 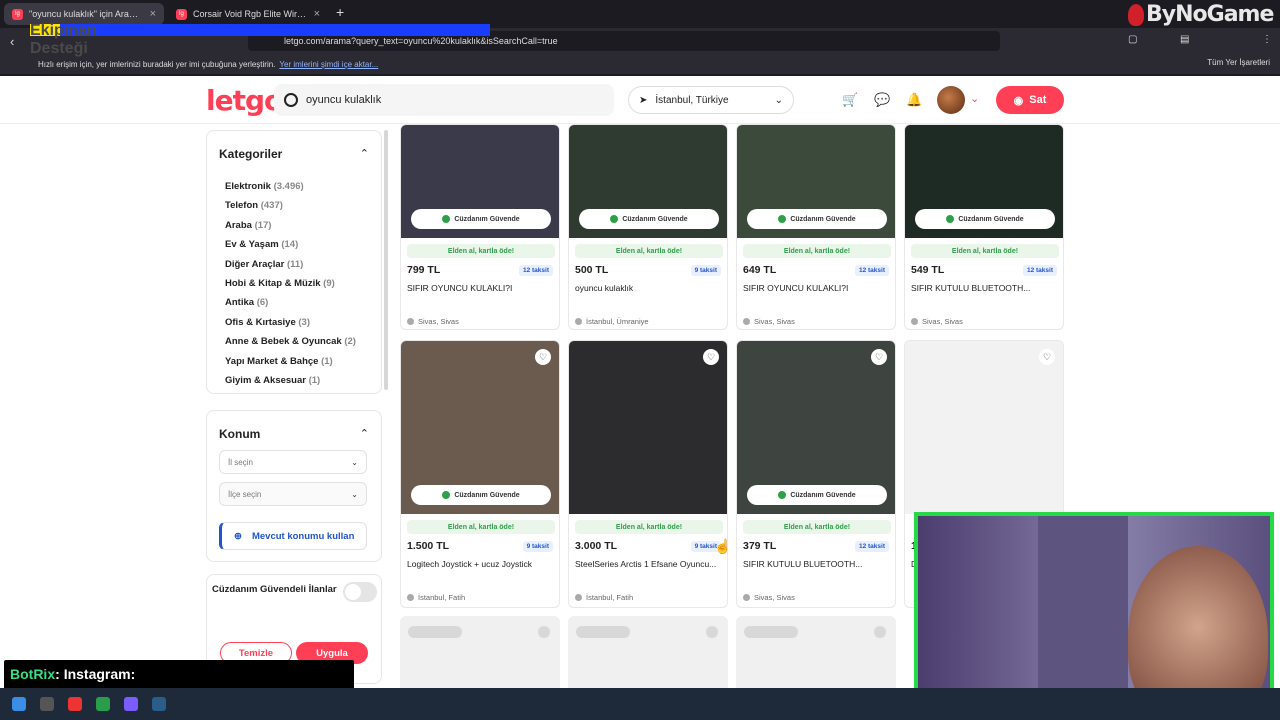 I want to click on menu-icon: ⋮, so click(x=1267, y=39).